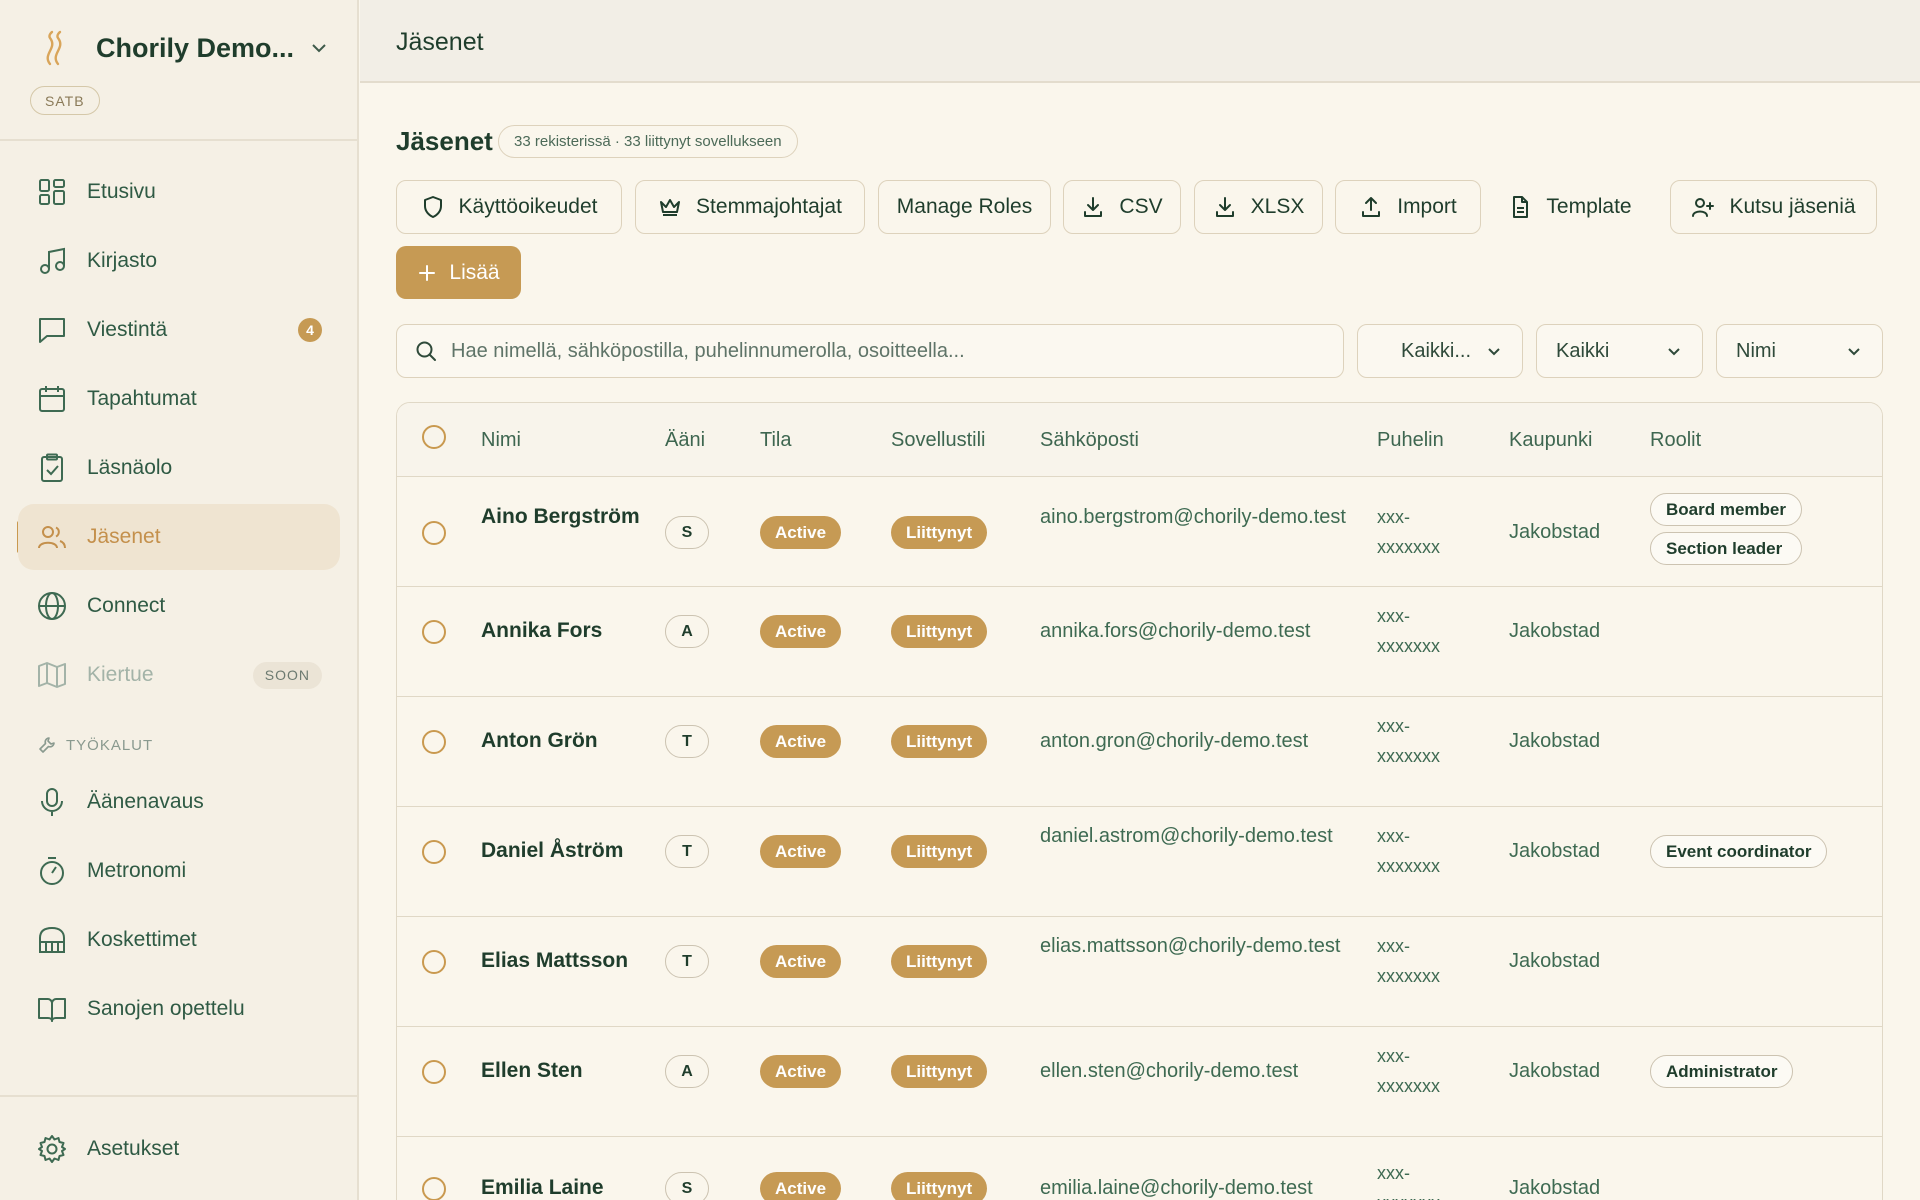  What do you see at coordinates (432, 207) in the screenshot?
I see `shield-icon` at bounding box center [432, 207].